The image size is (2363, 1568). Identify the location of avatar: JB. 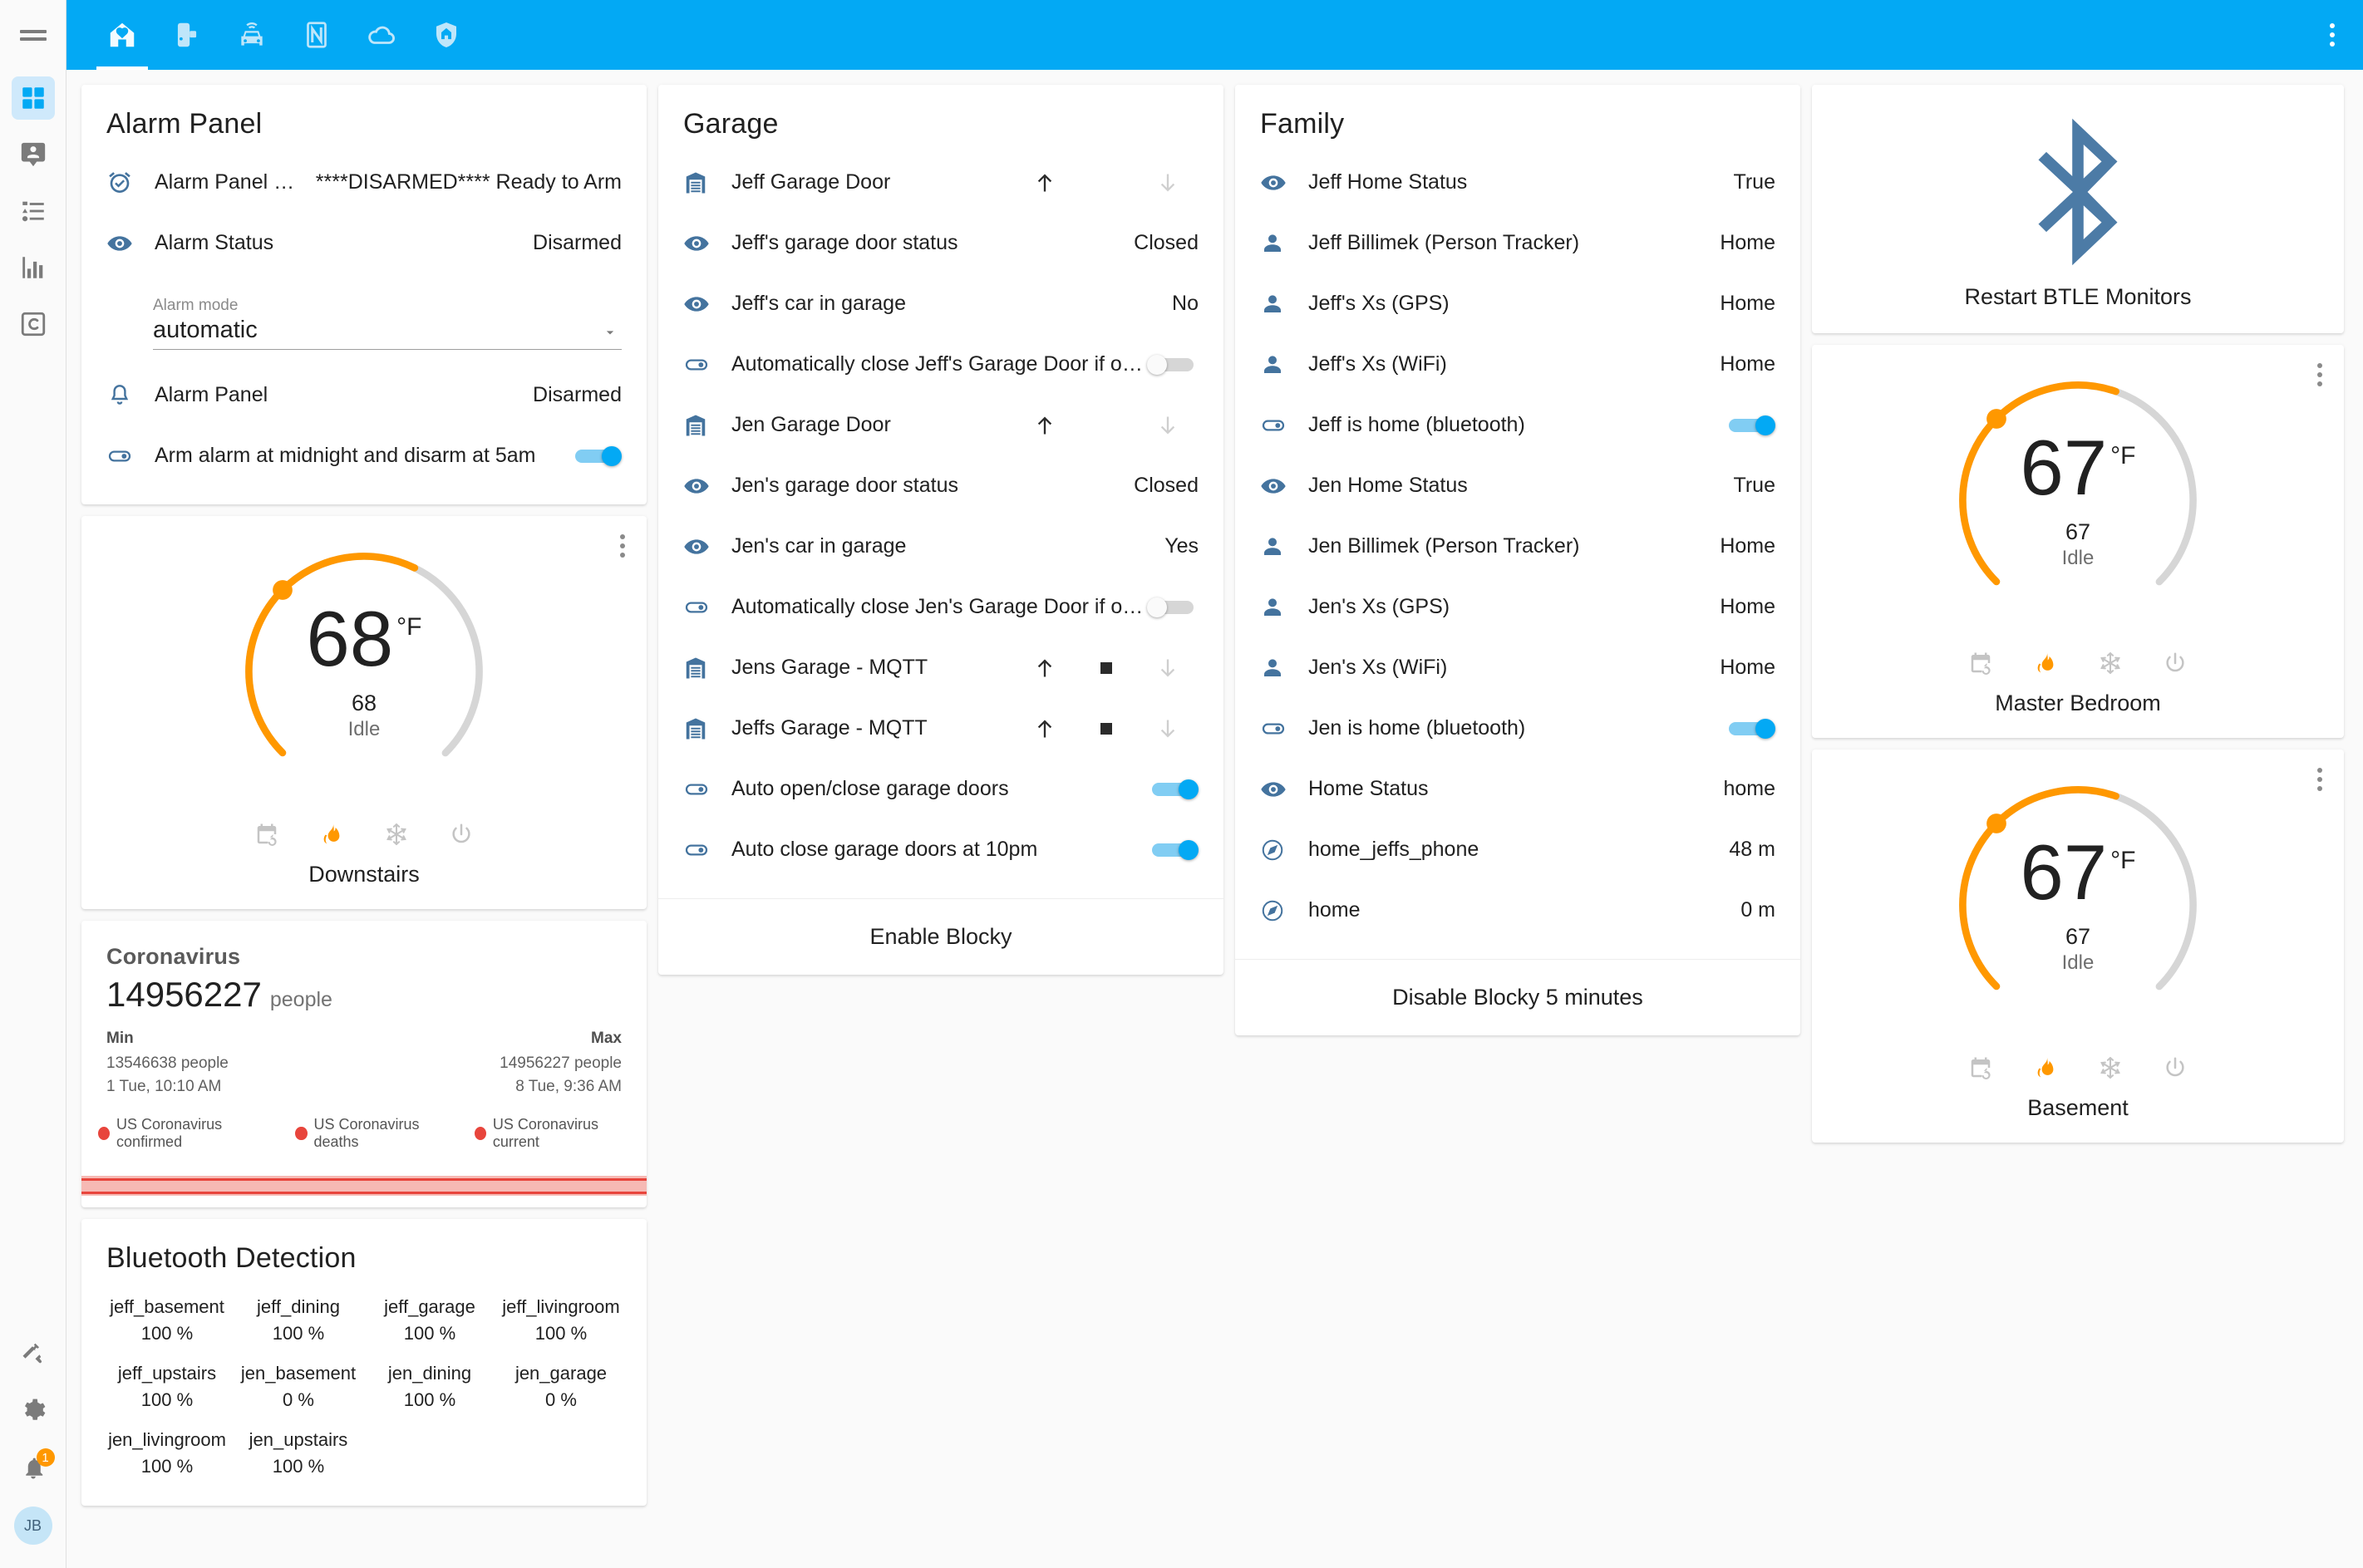
(32, 1526).